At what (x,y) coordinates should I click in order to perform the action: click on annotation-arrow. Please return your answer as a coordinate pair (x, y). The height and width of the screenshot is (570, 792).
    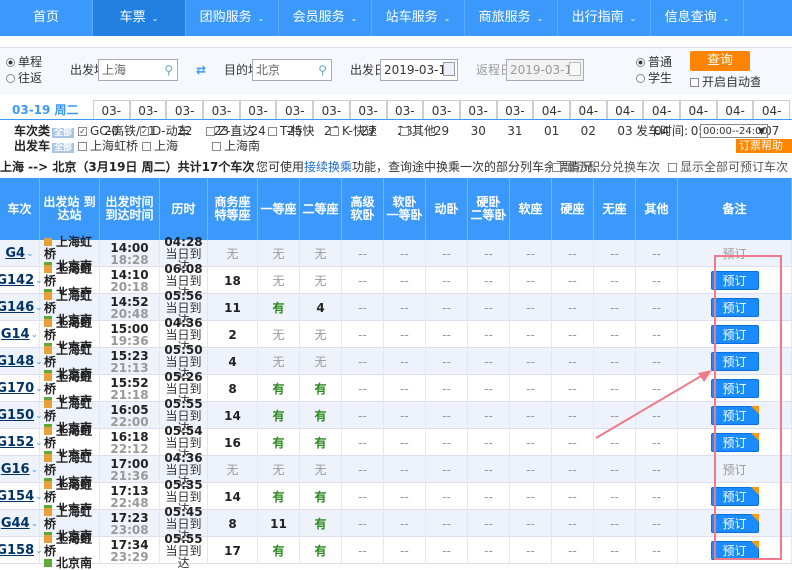
    Looking at the image, I should click on (653, 404).